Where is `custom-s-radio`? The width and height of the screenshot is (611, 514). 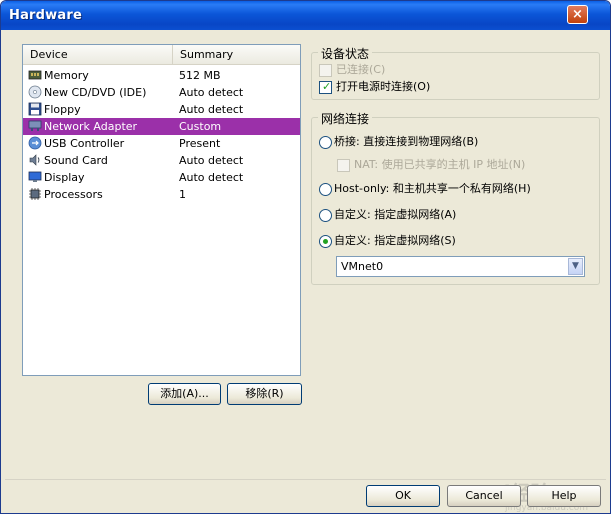 custom-s-radio is located at coordinates (325, 241).